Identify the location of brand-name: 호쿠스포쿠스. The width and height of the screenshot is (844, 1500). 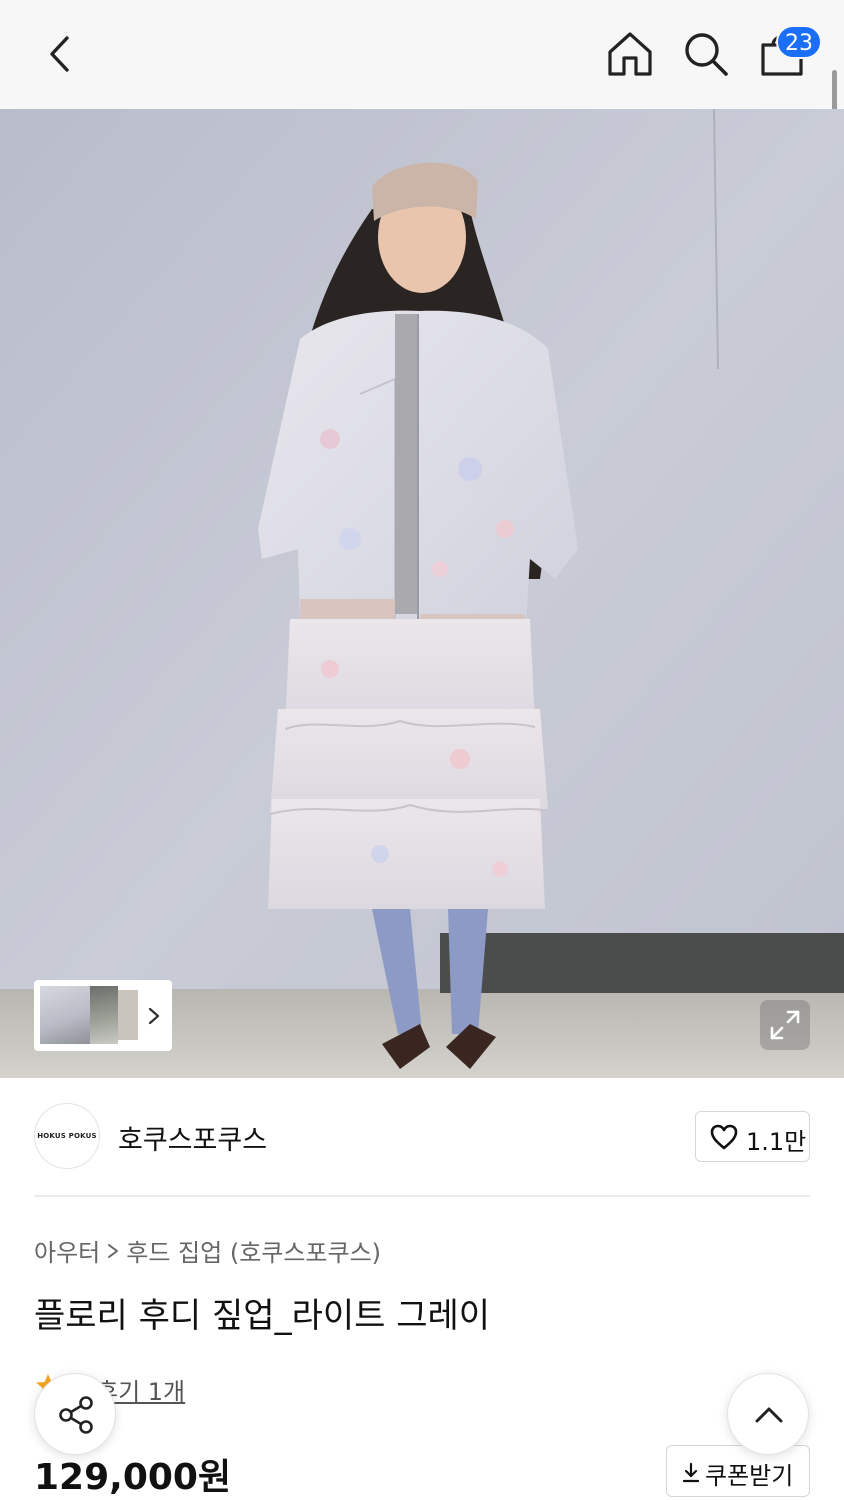
(192, 1137).